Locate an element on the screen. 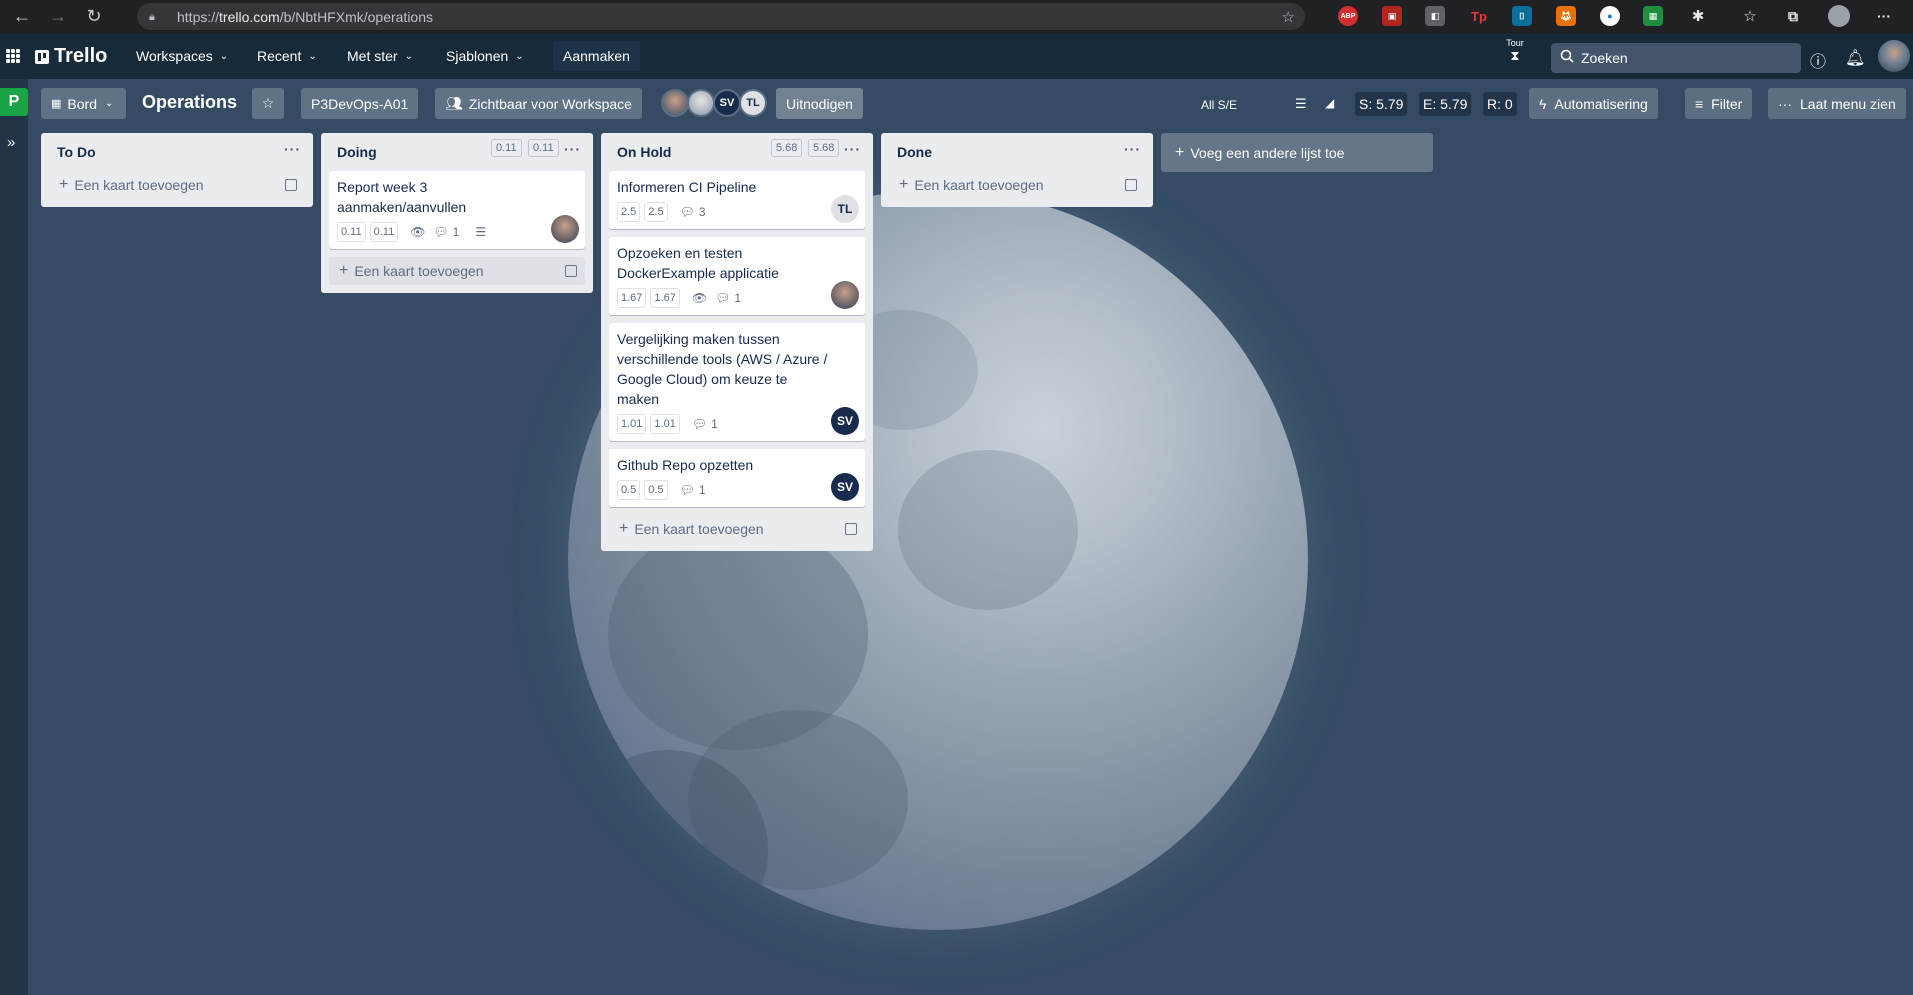  show-menu-button: ··· Laat menu zien is located at coordinates (1837, 103).